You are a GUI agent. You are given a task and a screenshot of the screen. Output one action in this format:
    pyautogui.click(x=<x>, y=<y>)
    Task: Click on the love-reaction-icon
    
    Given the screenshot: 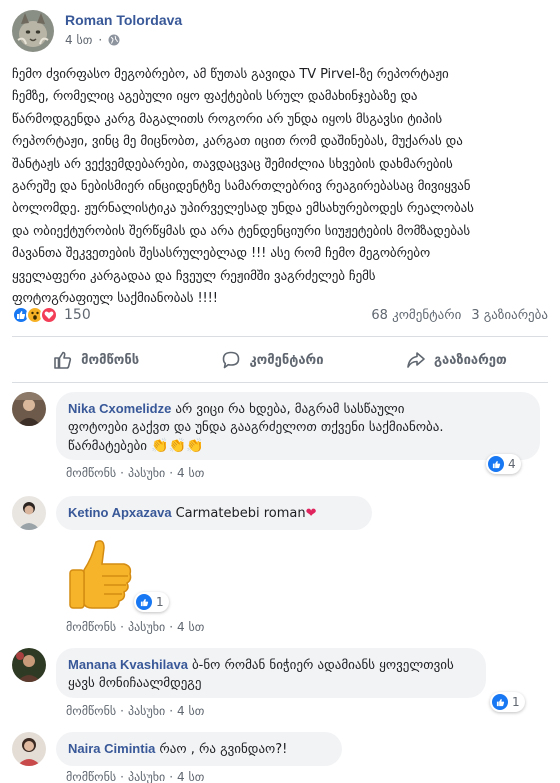 What is the action you would take?
    pyautogui.click(x=49, y=315)
    